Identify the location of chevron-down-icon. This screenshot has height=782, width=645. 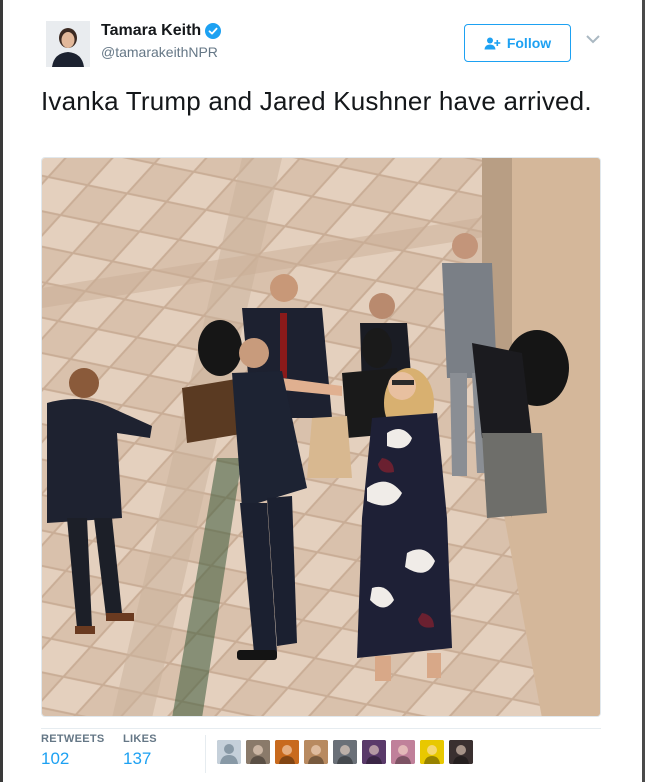
(593, 39).